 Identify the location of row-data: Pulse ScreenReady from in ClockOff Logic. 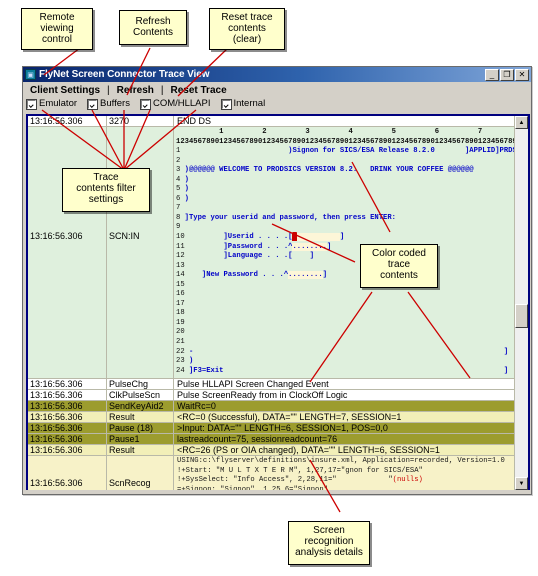
(262, 395).